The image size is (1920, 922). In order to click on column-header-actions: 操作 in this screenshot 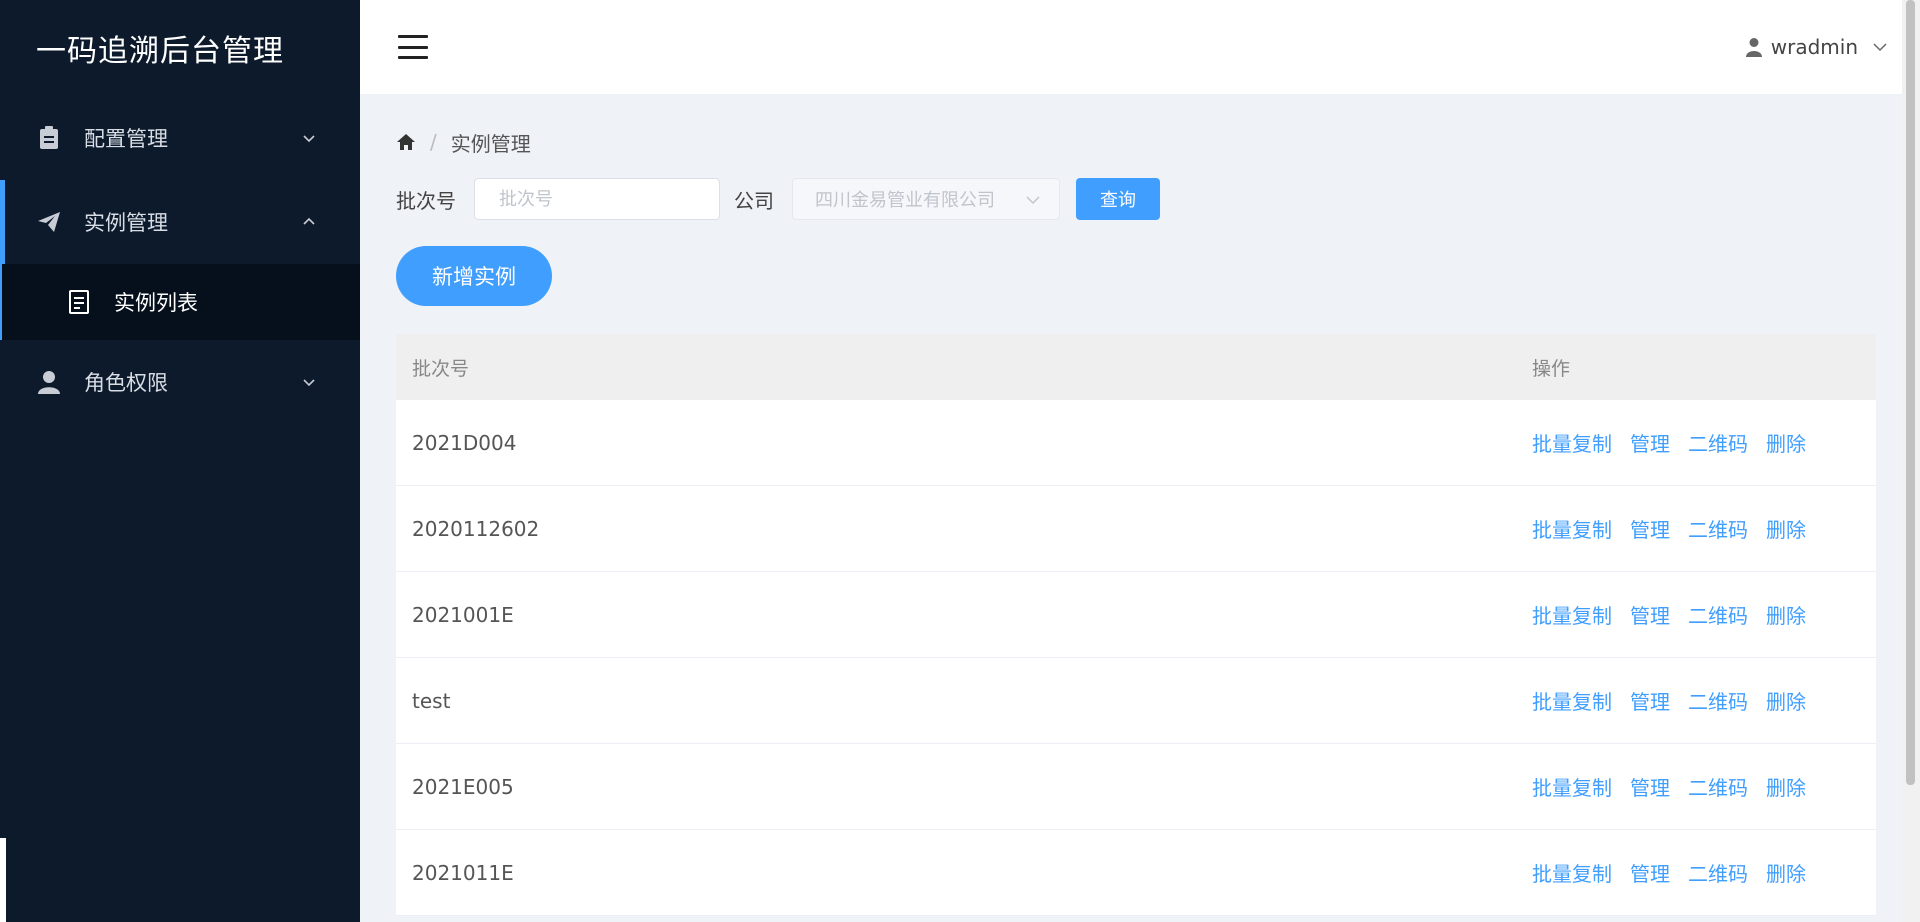, I will do `click(1551, 368)`.